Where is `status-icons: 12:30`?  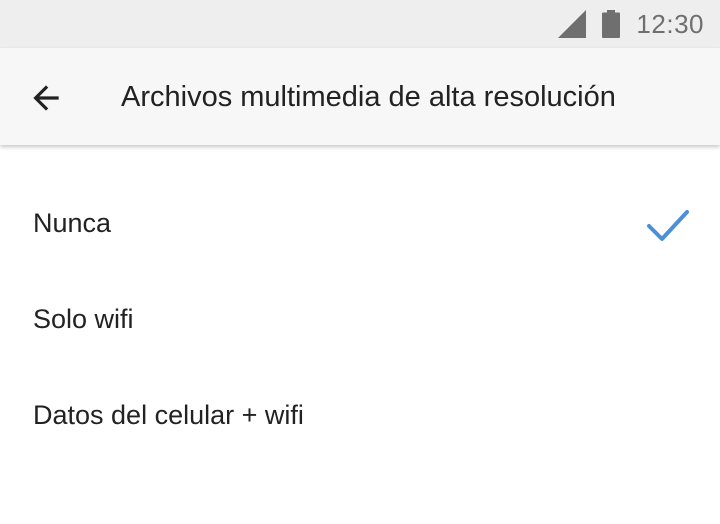
status-icons: 12:30 is located at coordinates (631, 24).